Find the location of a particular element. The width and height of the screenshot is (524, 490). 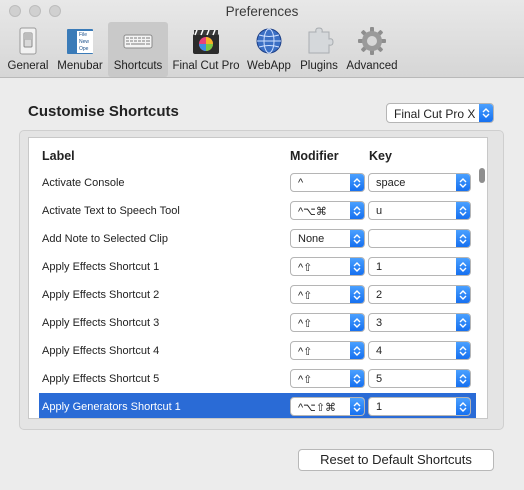

toolbar-item-advanced: Advanced is located at coordinates (372, 49).